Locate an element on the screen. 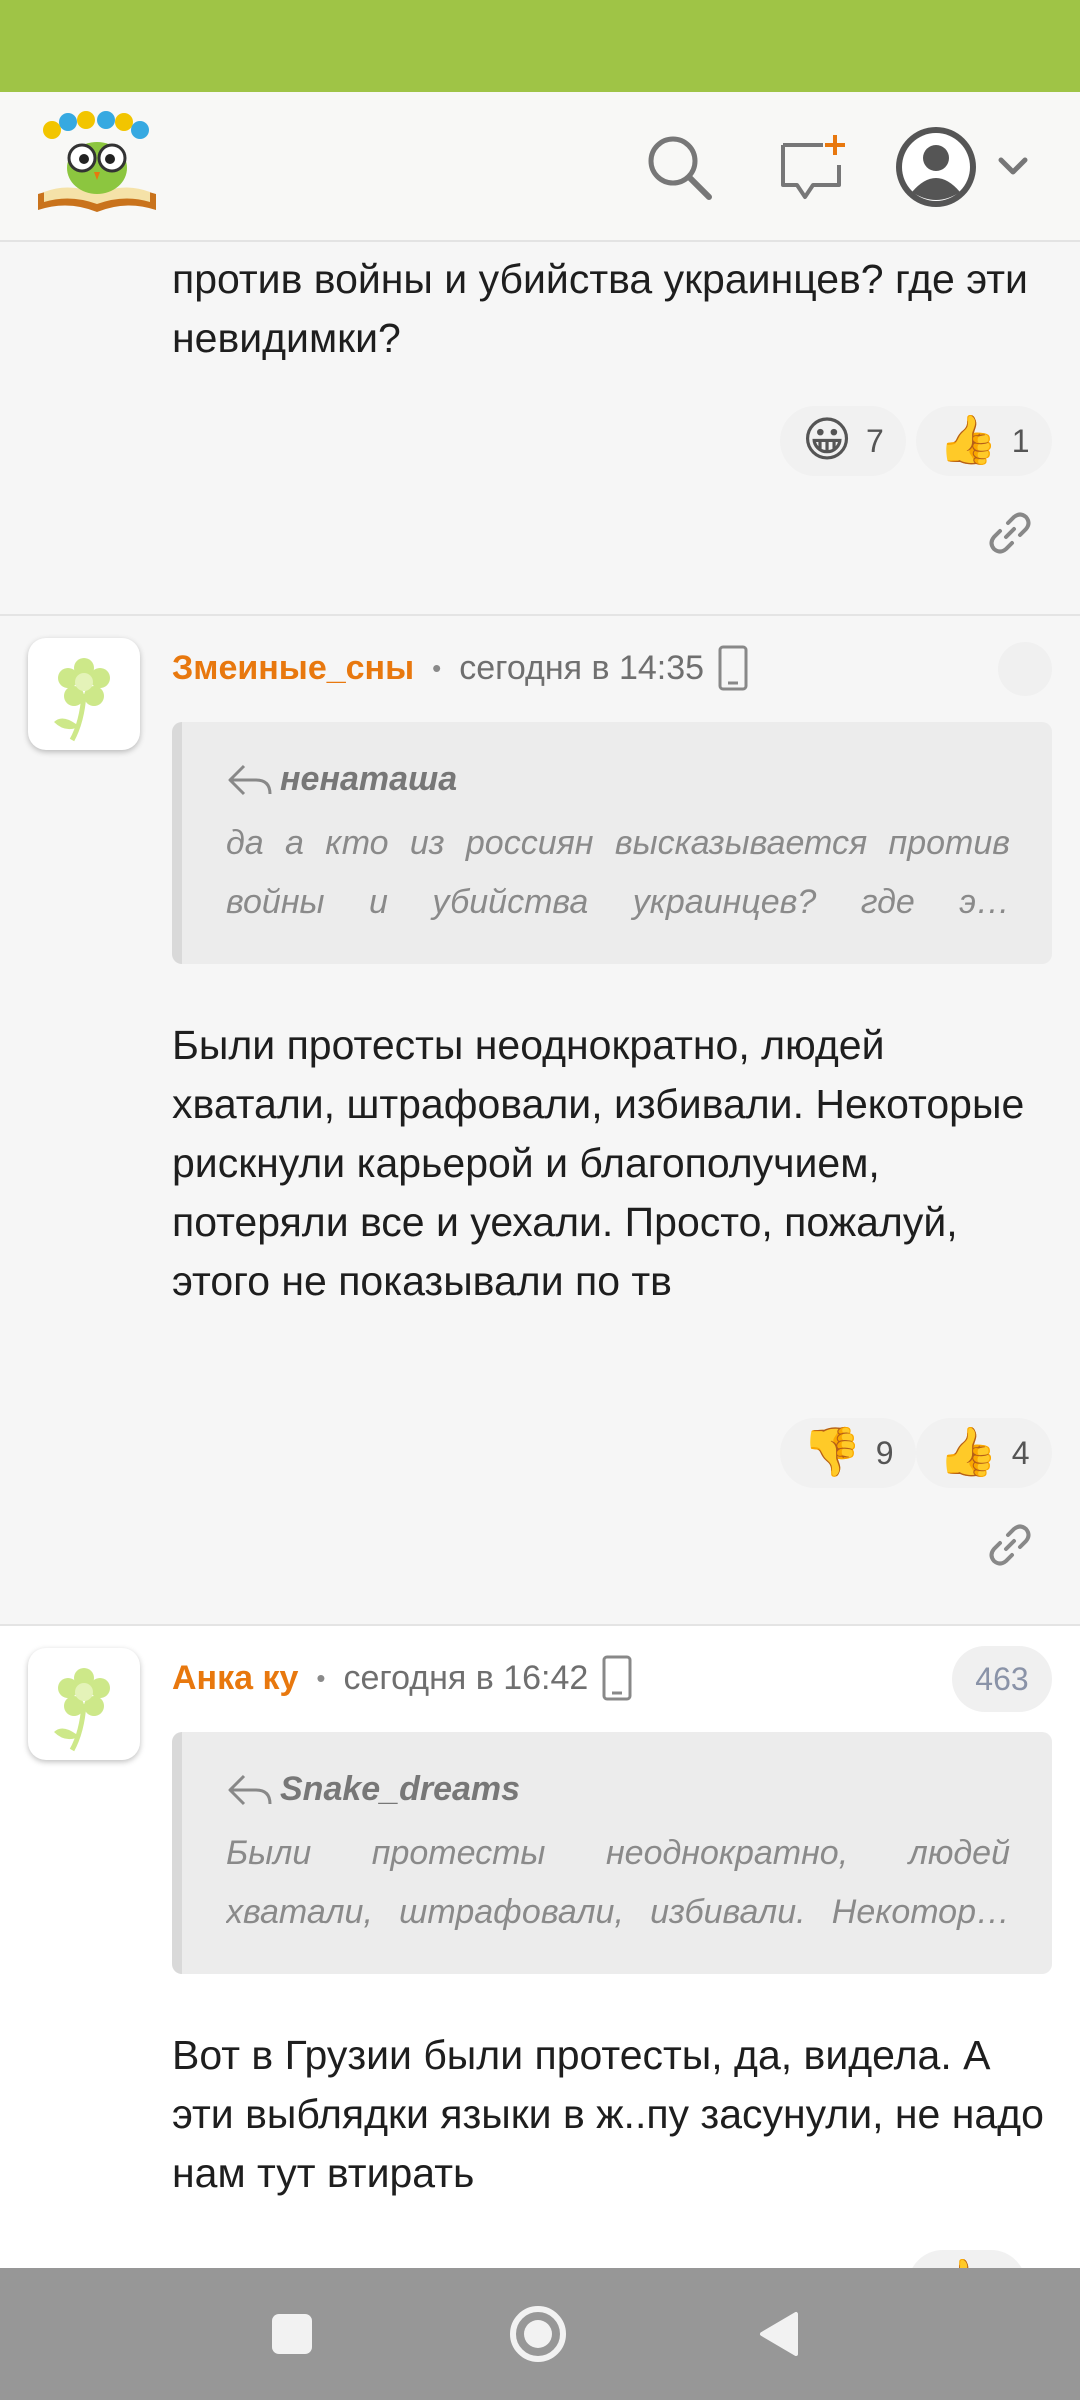 The width and height of the screenshot is (1080, 2400). quote-author: Snake_dreams is located at coordinates (373, 1789).